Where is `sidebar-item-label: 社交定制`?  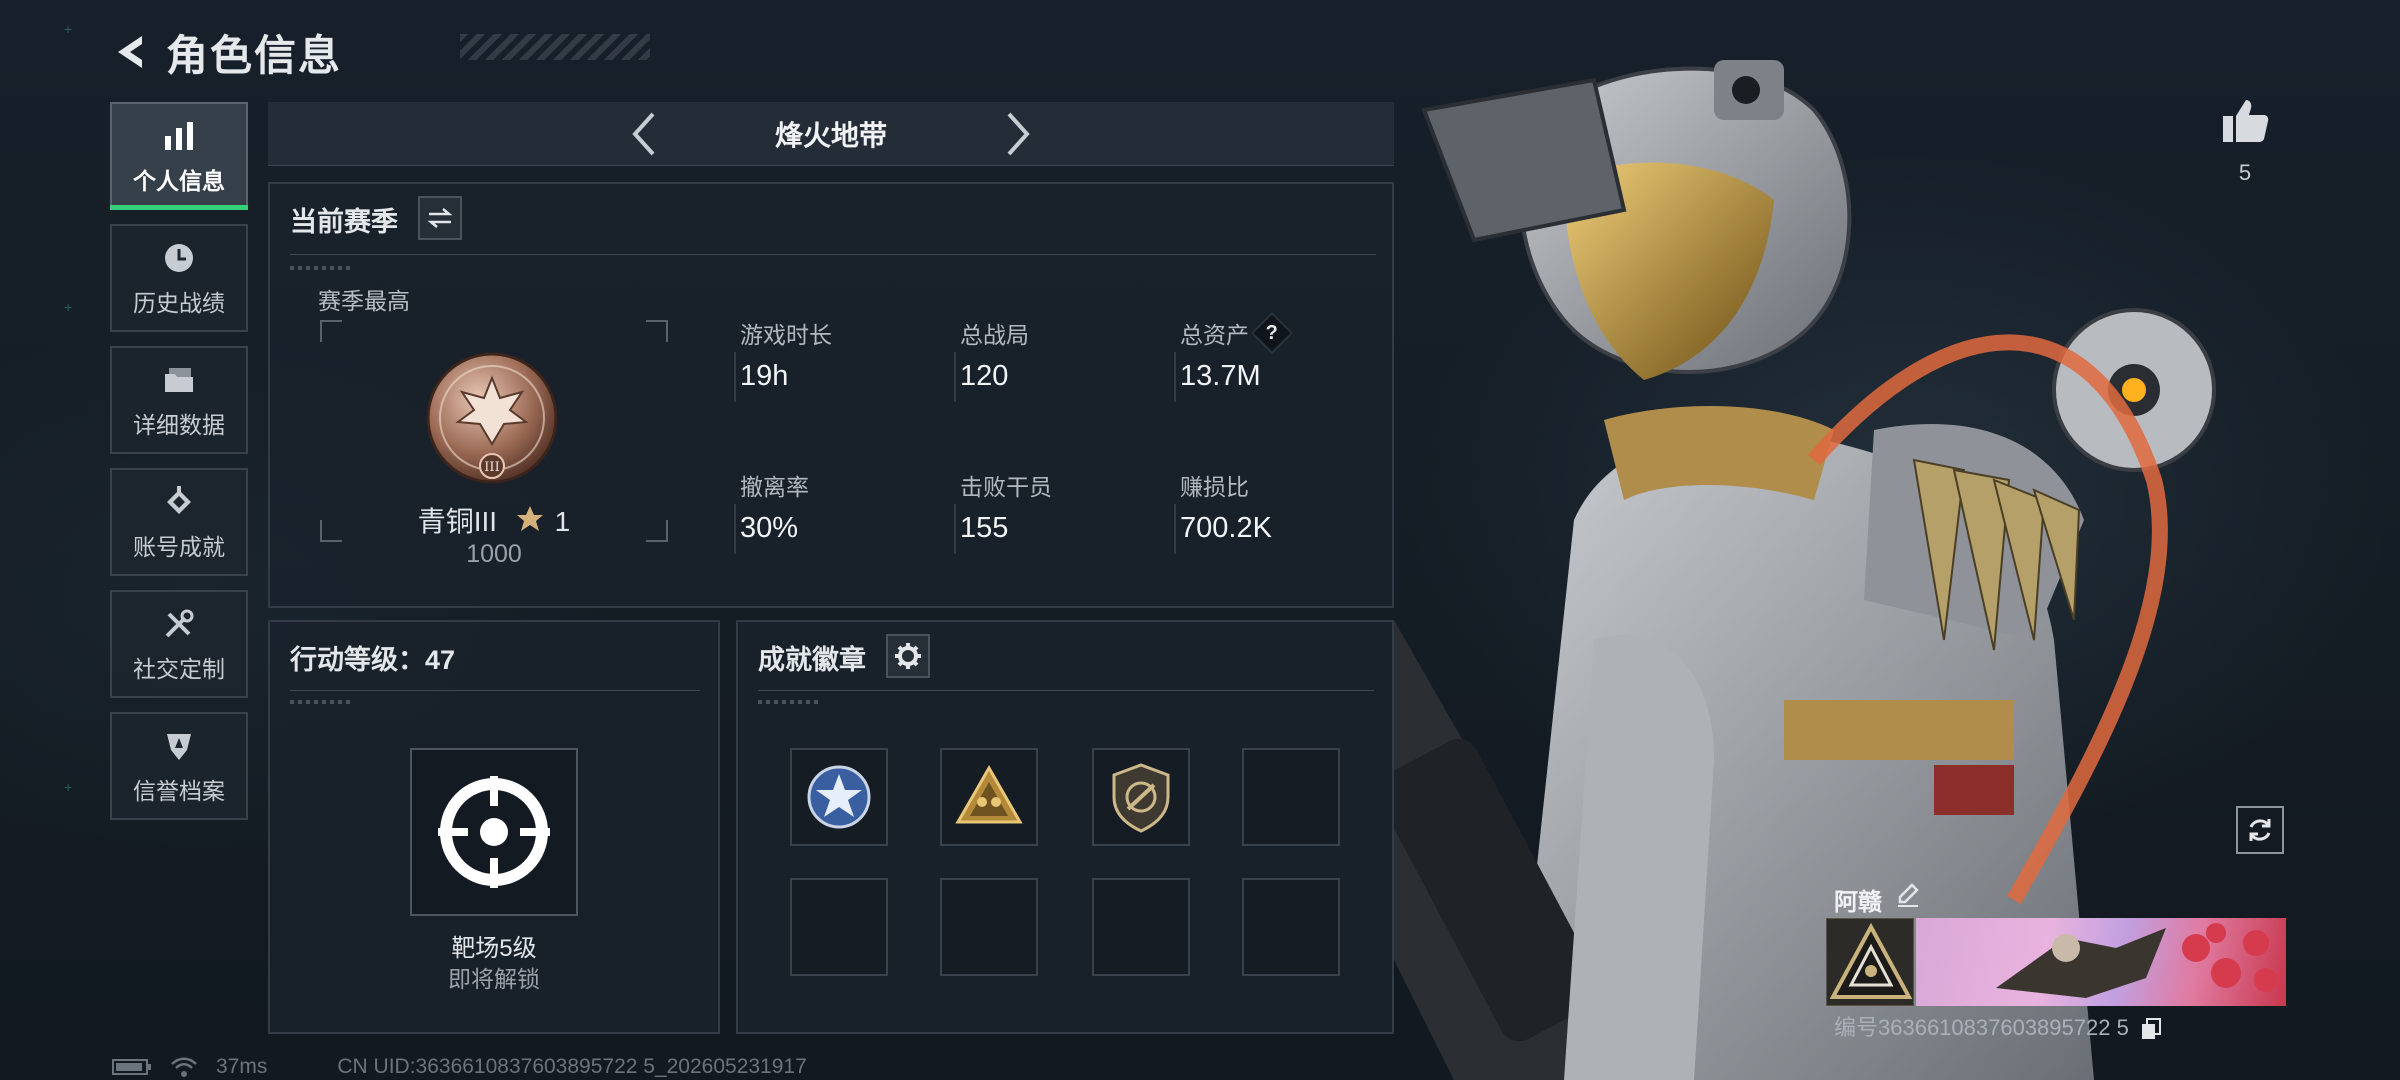
sidebar-item-label: 社交定制 is located at coordinates (179, 669).